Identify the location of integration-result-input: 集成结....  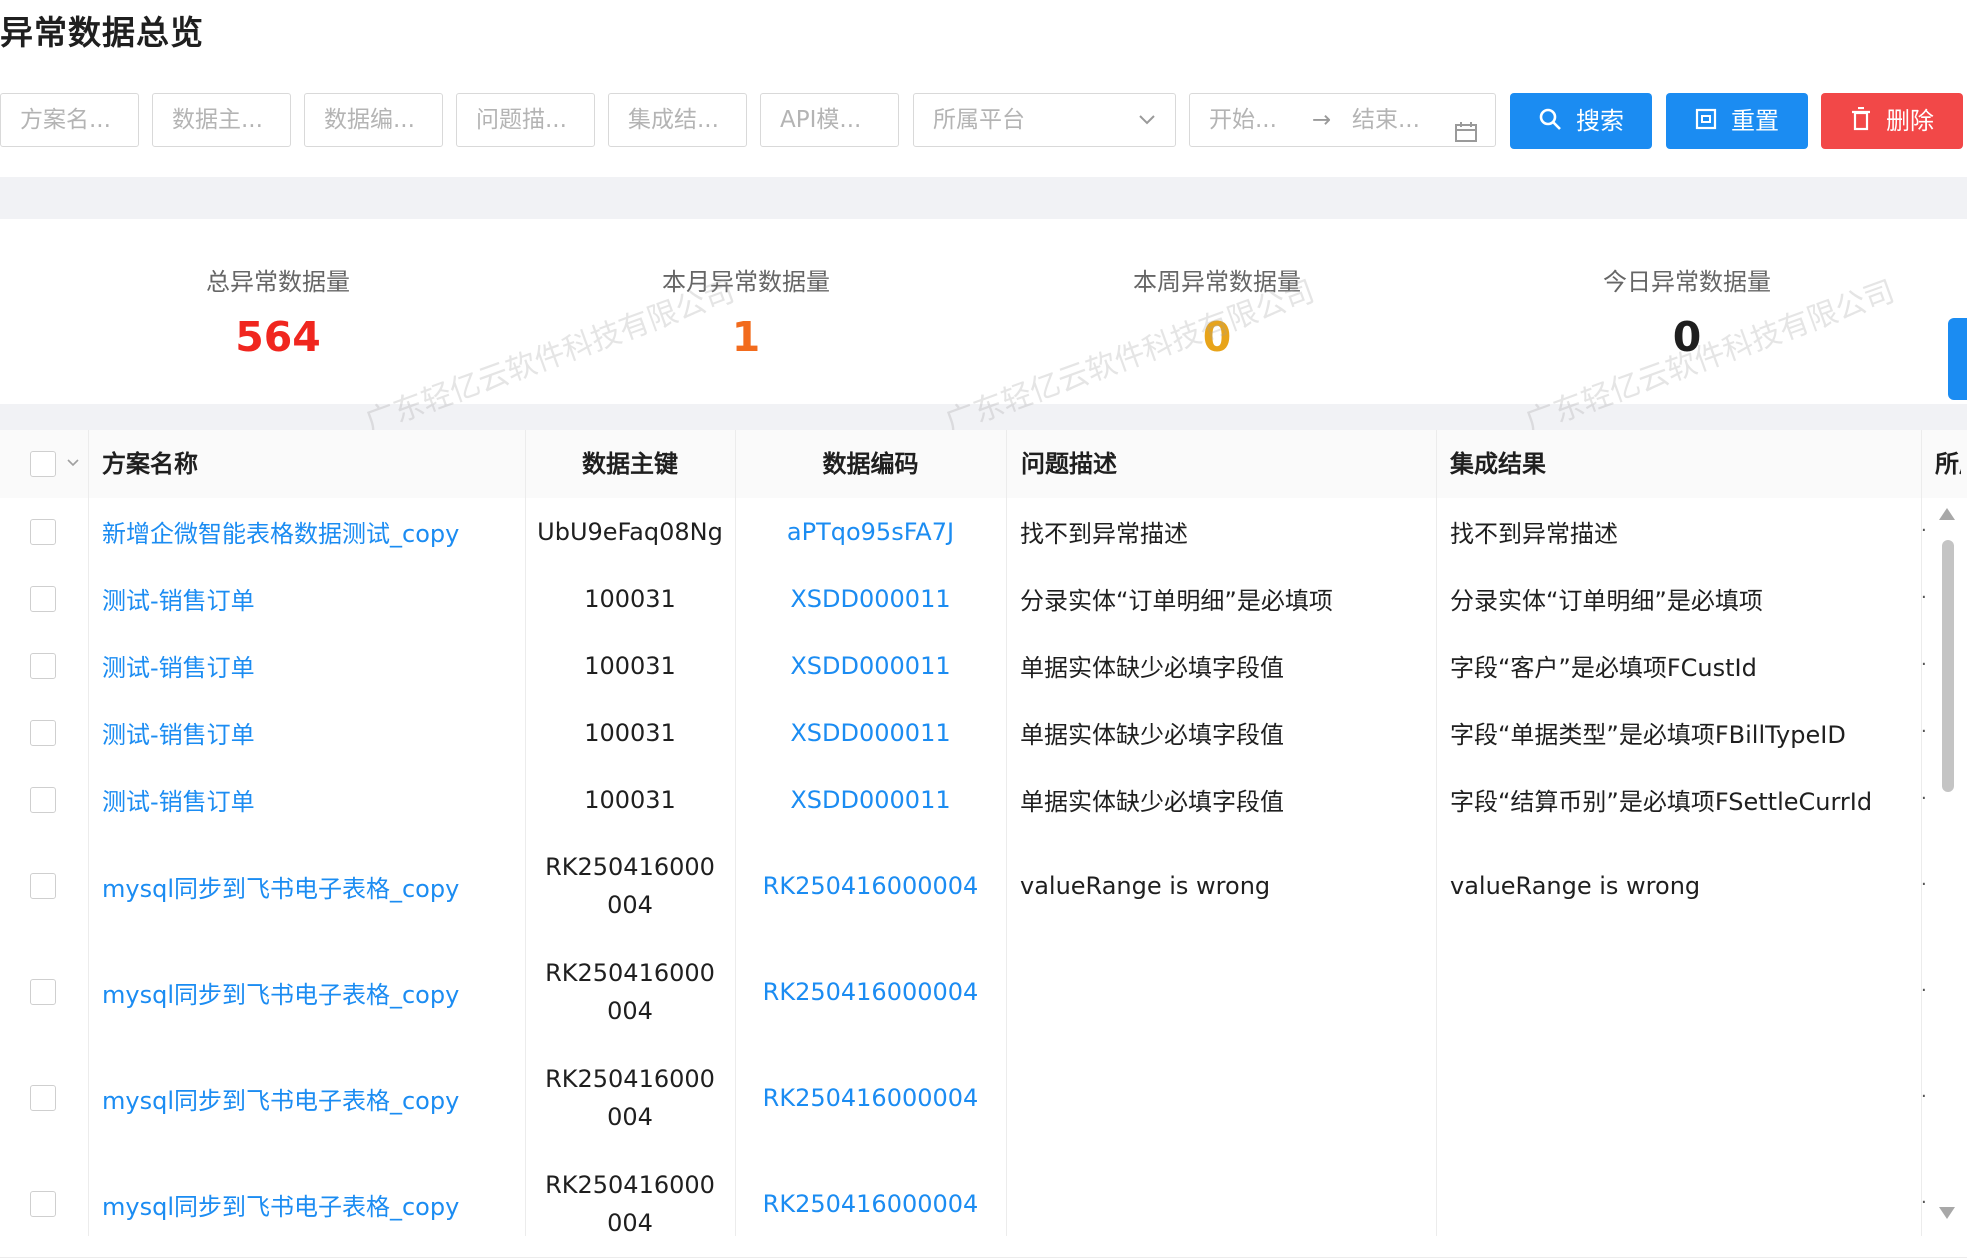
(677, 120).